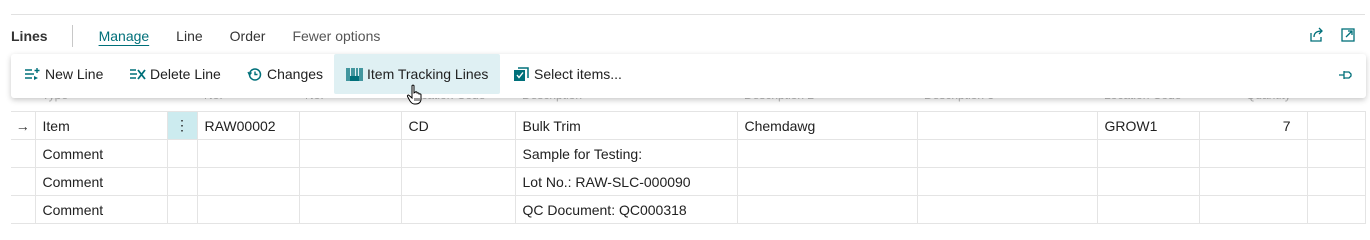 Image resolution: width=1370 pixels, height=240 pixels. What do you see at coordinates (354, 74) in the screenshot?
I see `barcode-icon` at bounding box center [354, 74].